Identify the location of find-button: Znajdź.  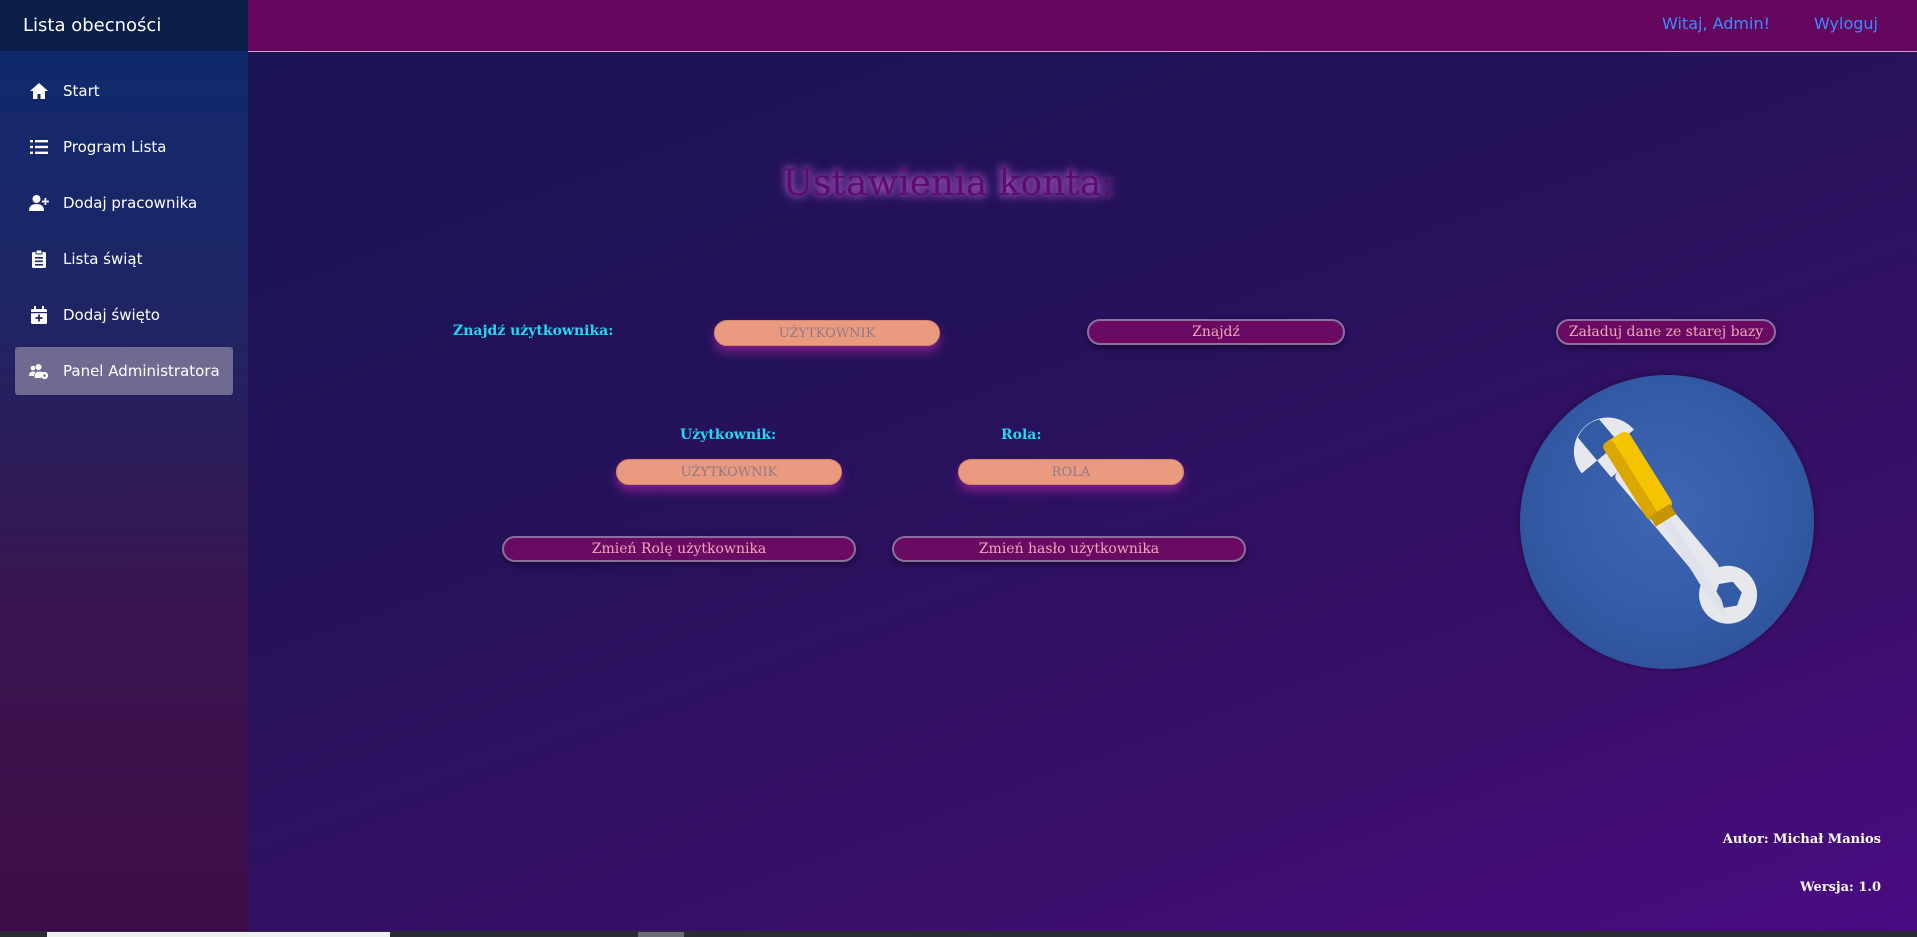
(1216, 332).